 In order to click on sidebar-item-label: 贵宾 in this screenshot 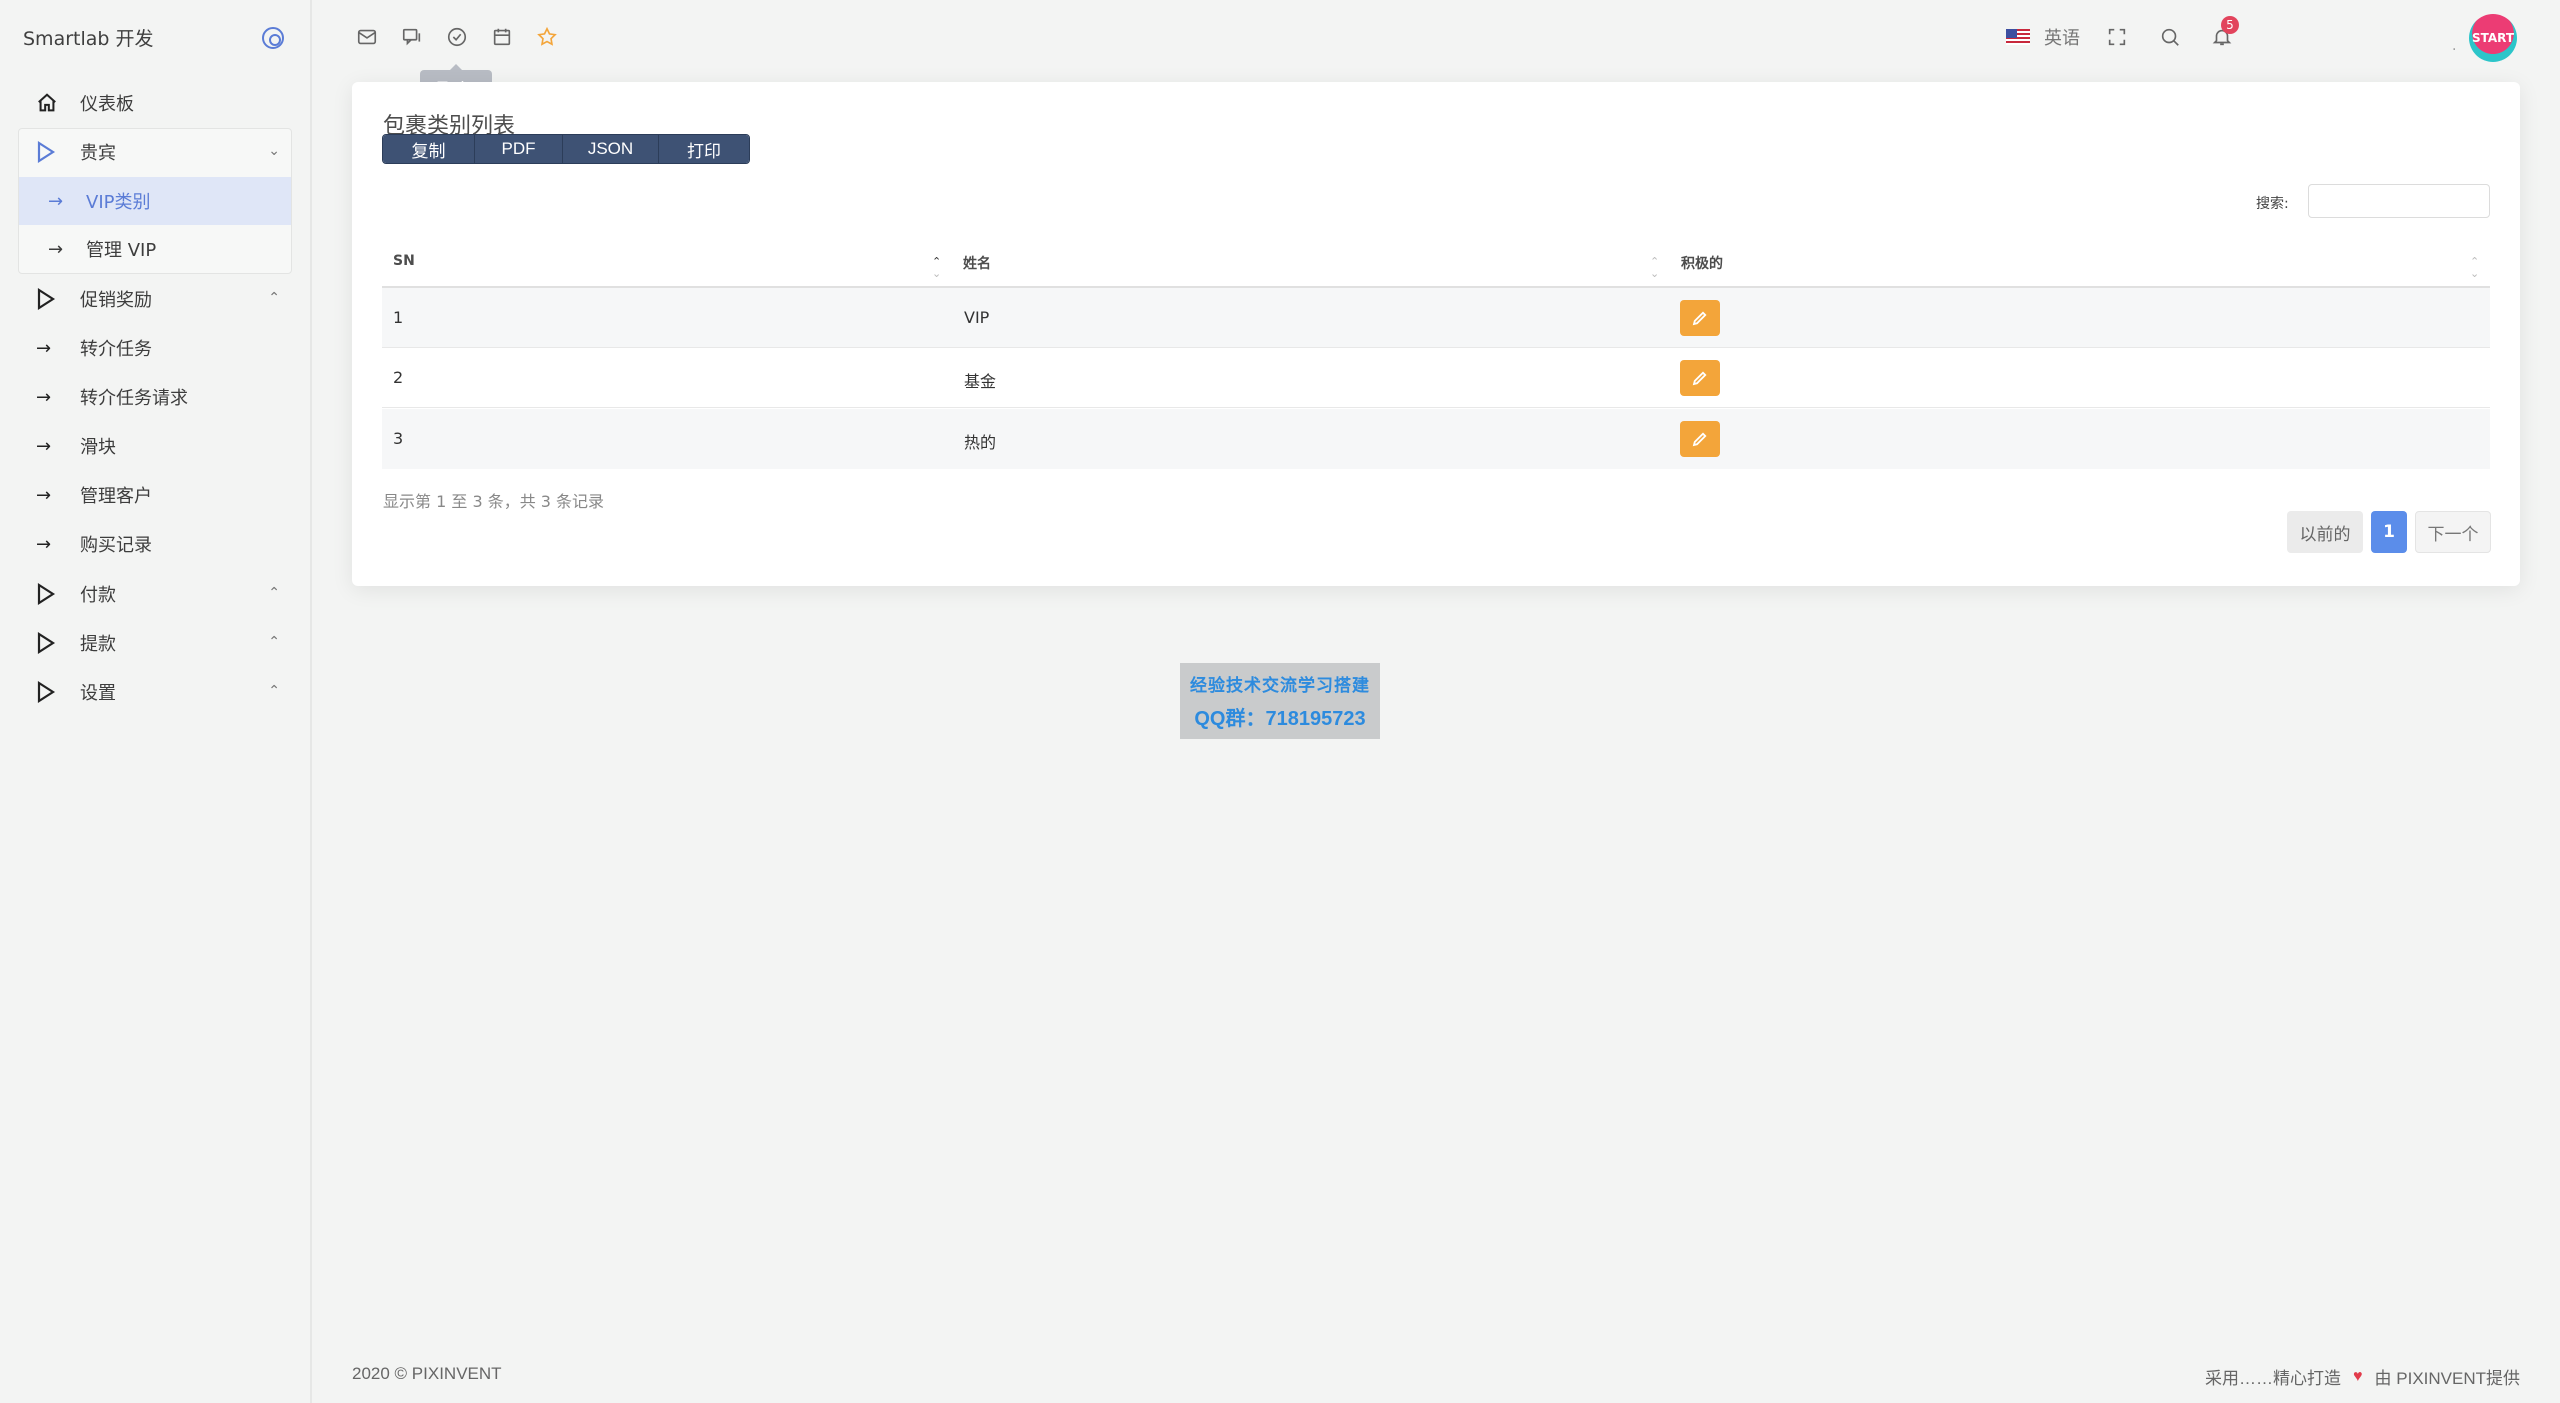, I will do `click(98, 153)`.